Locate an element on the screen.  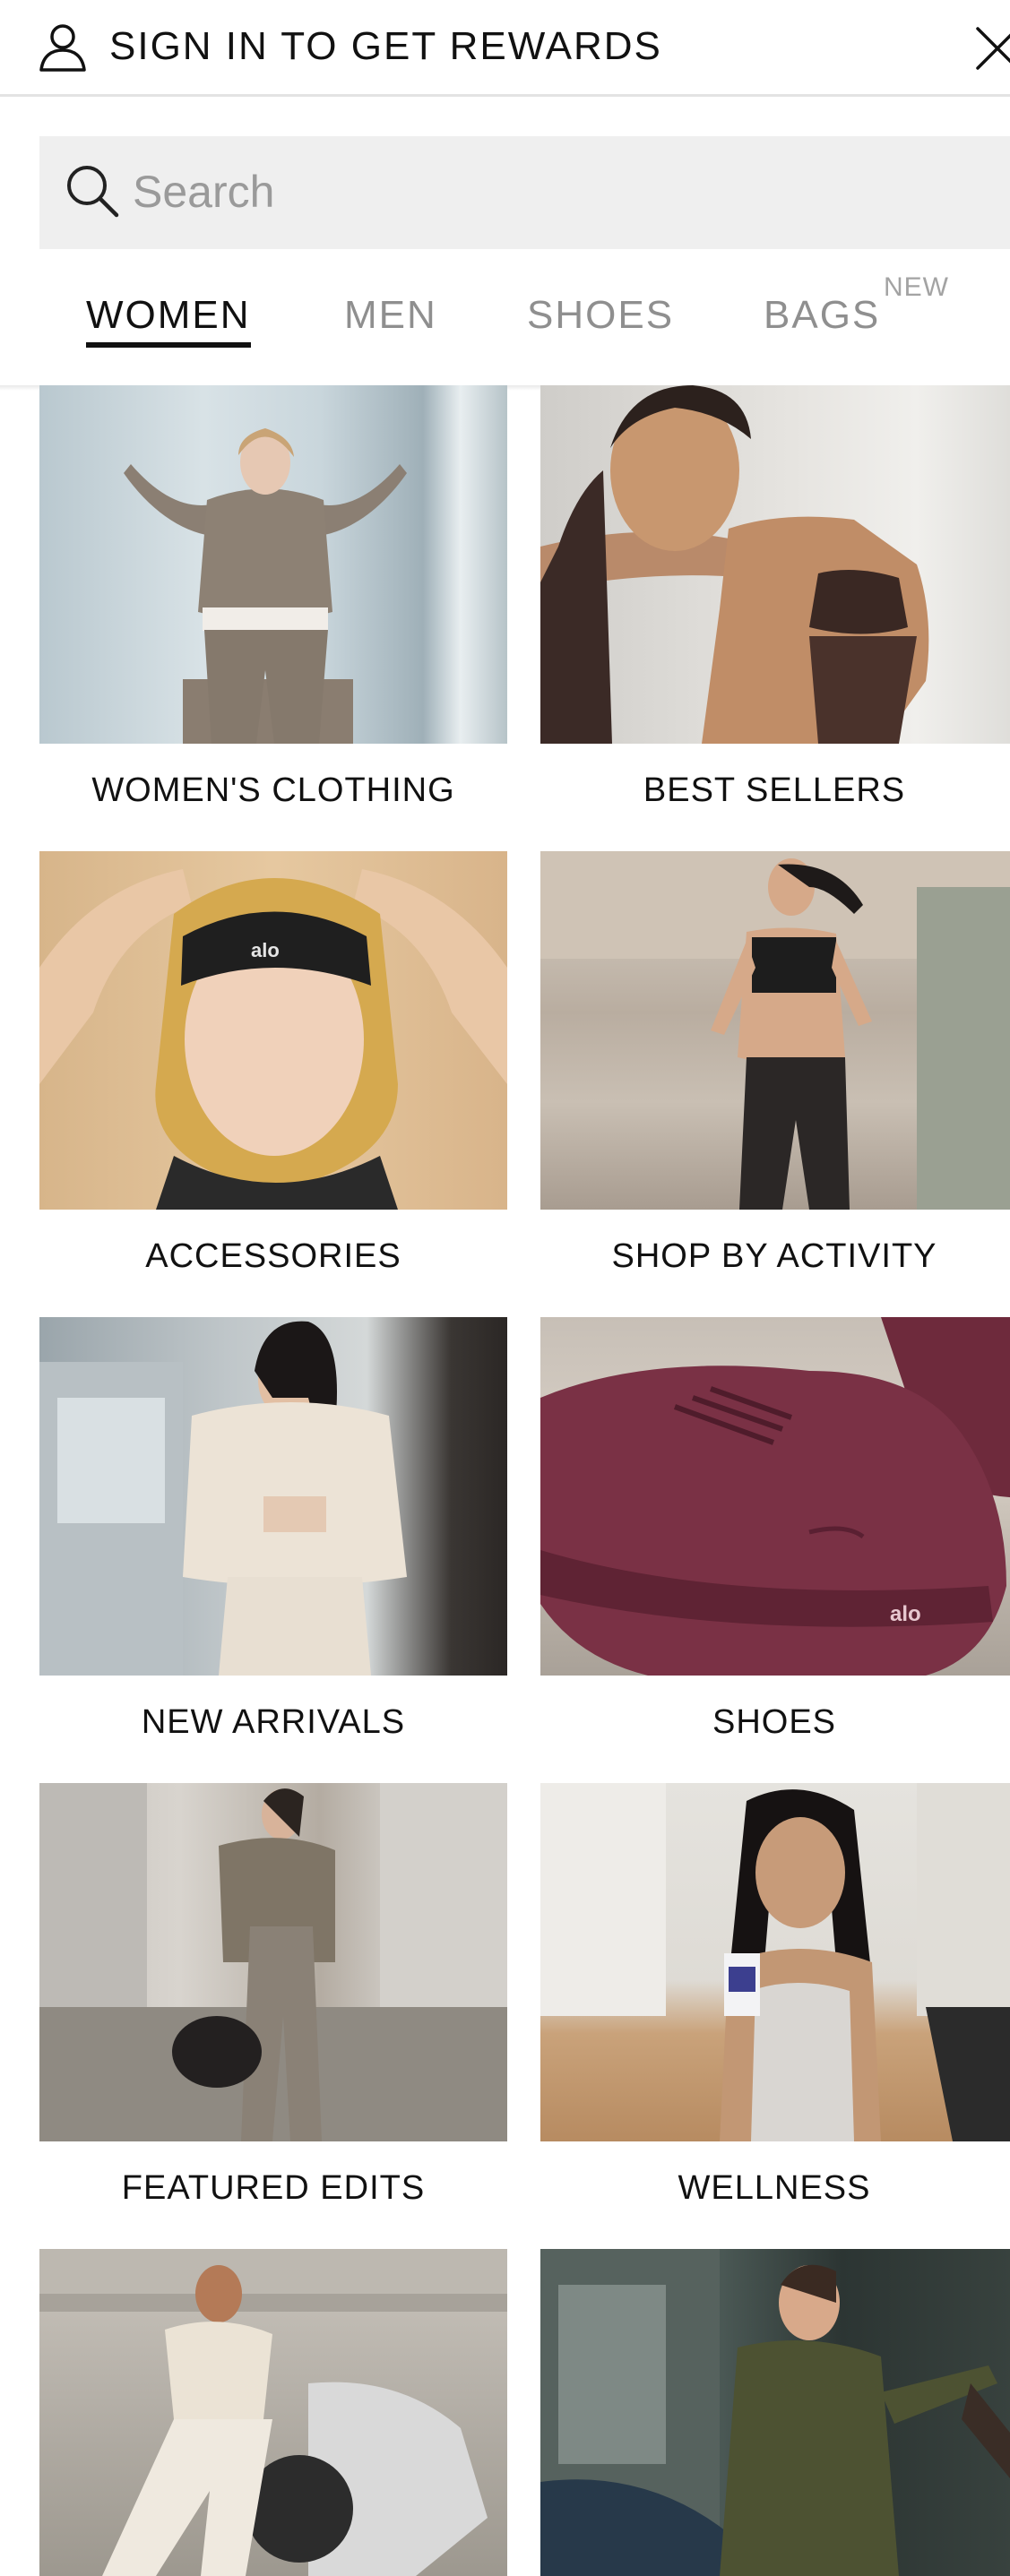
wellness-image is located at coordinates (775, 1962).